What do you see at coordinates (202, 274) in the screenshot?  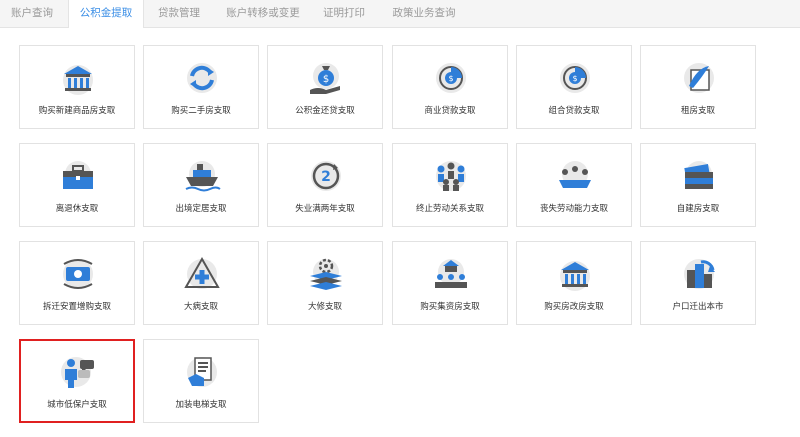 I see `medical-cross-icon` at bounding box center [202, 274].